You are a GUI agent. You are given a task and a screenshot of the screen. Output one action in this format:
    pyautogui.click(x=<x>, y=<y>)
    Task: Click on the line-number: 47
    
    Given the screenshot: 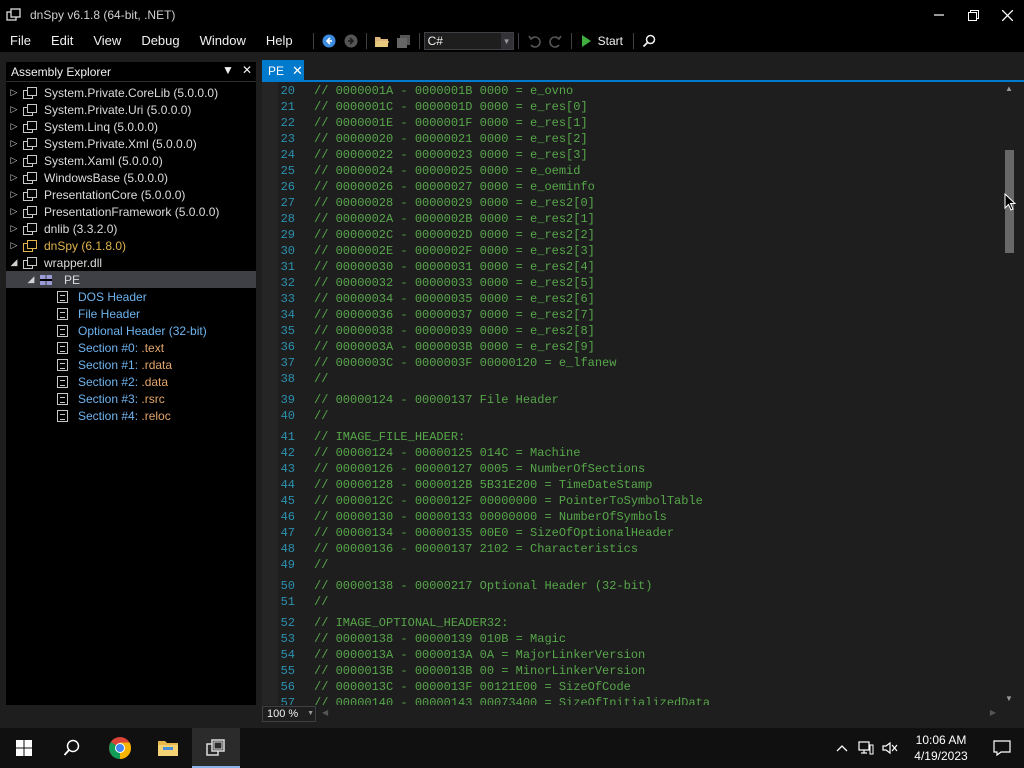 What is the action you would take?
    pyautogui.click(x=287, y=533)
    